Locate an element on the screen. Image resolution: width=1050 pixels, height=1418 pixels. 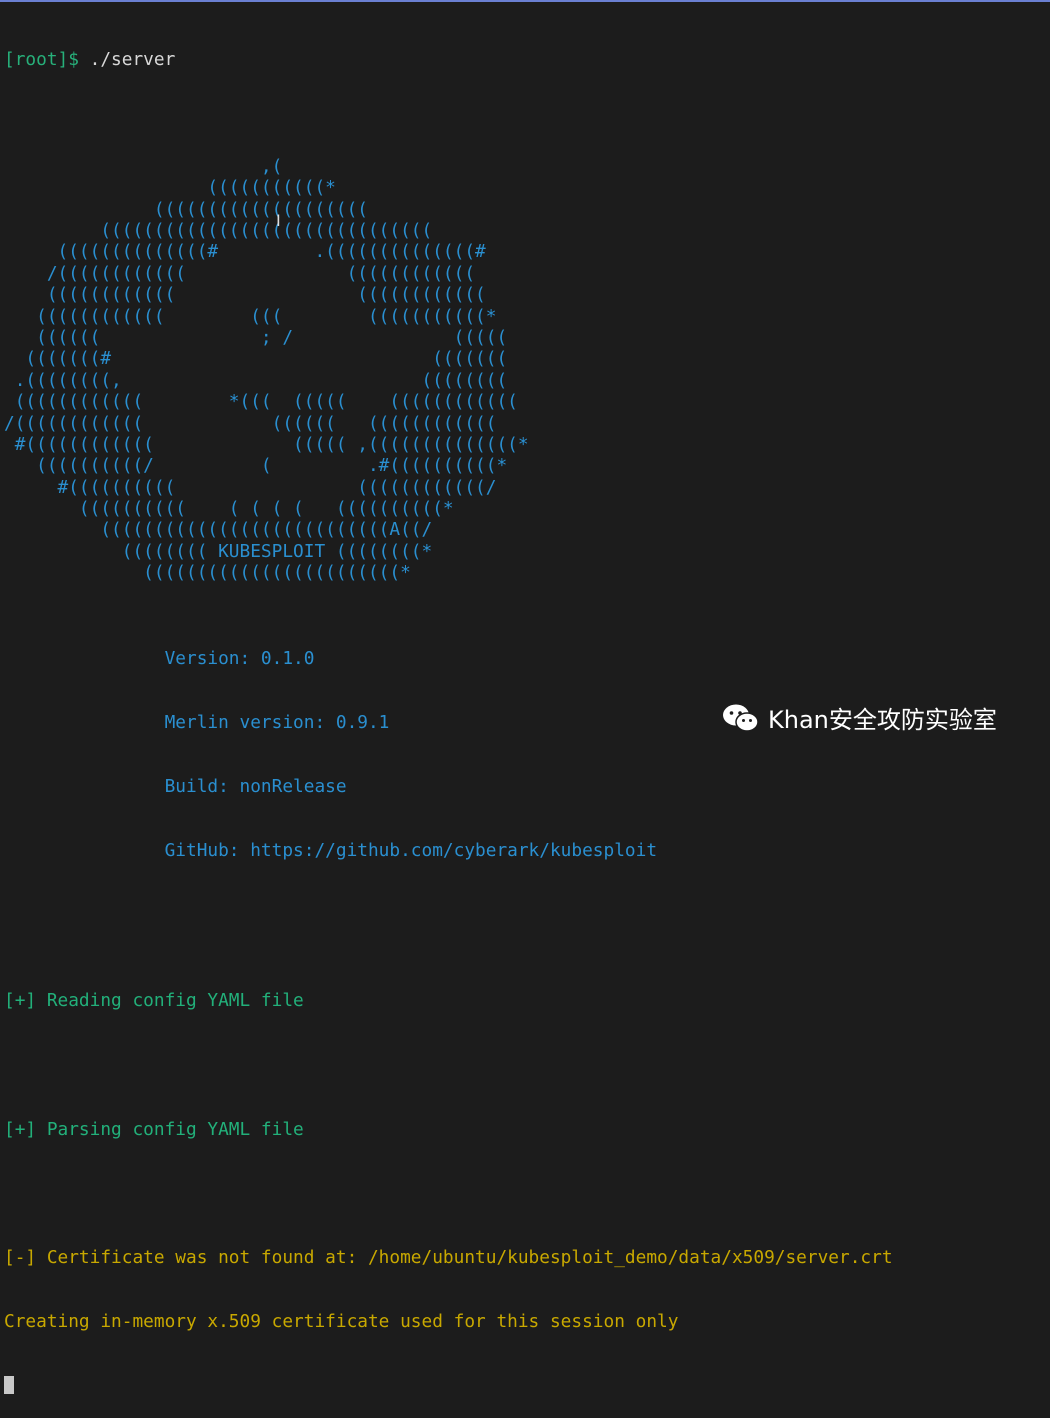
ascii-art-line: ((((((((((((((((((((((((((((((( is located at coordinates (218, 230).